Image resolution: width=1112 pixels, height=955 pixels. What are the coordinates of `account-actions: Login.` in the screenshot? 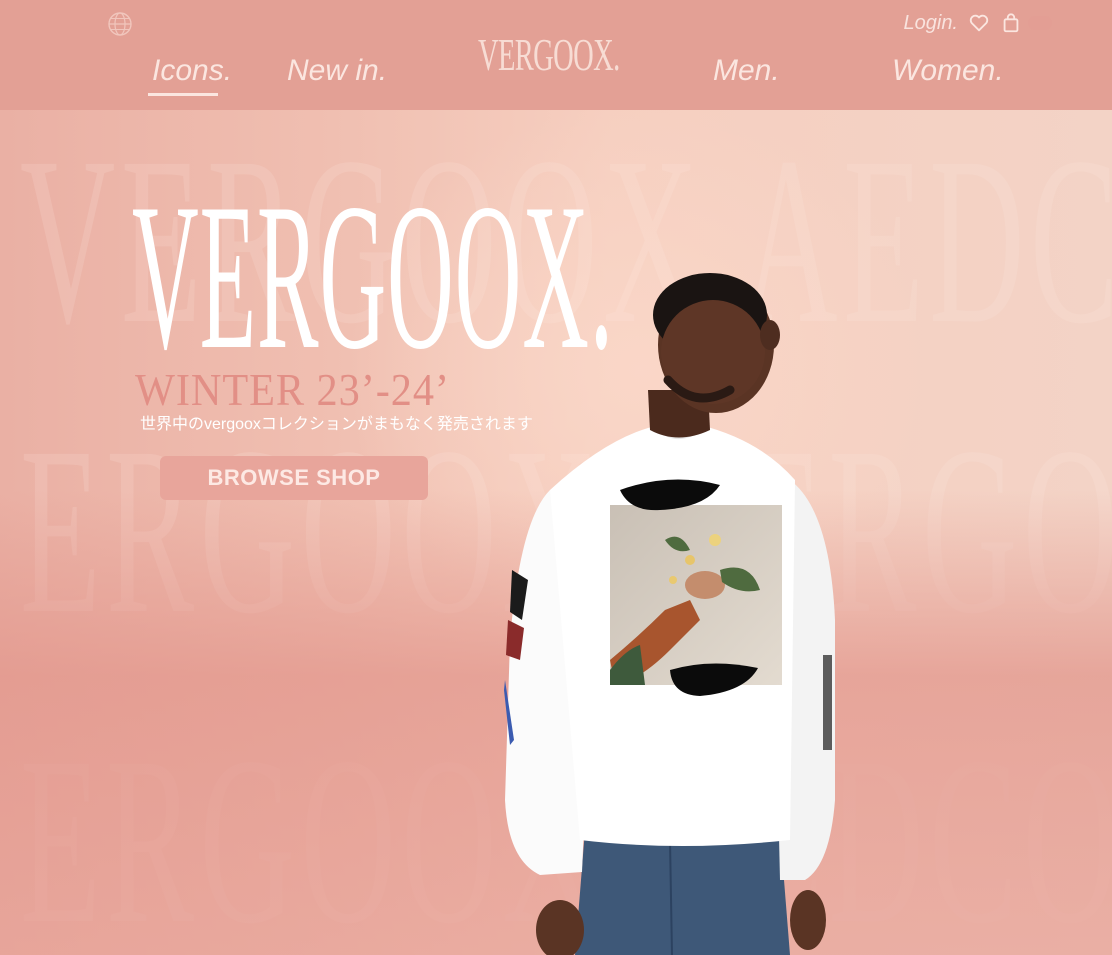 It's located at (978, 23).